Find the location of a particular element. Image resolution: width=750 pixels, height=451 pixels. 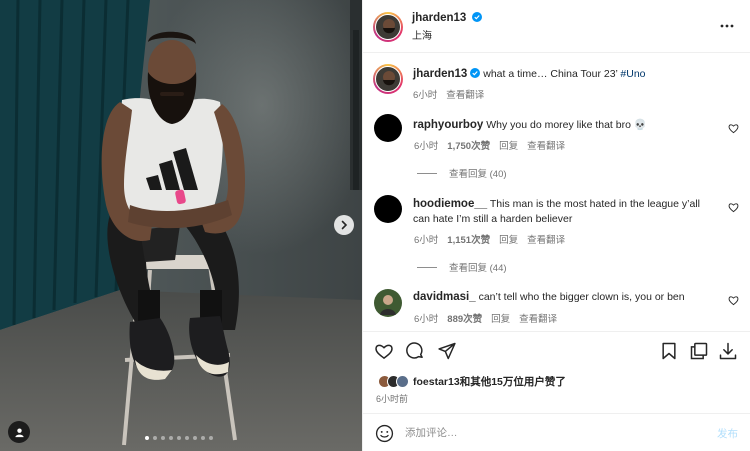

comment-bubble-icon is located at coordinates (415, 351).